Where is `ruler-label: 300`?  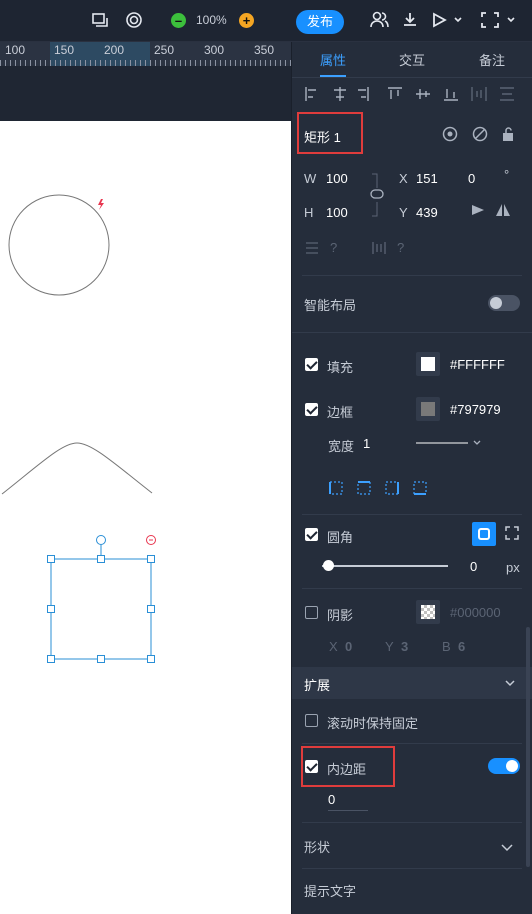 ruler-label: 300 is located at coordinates (214, 50).